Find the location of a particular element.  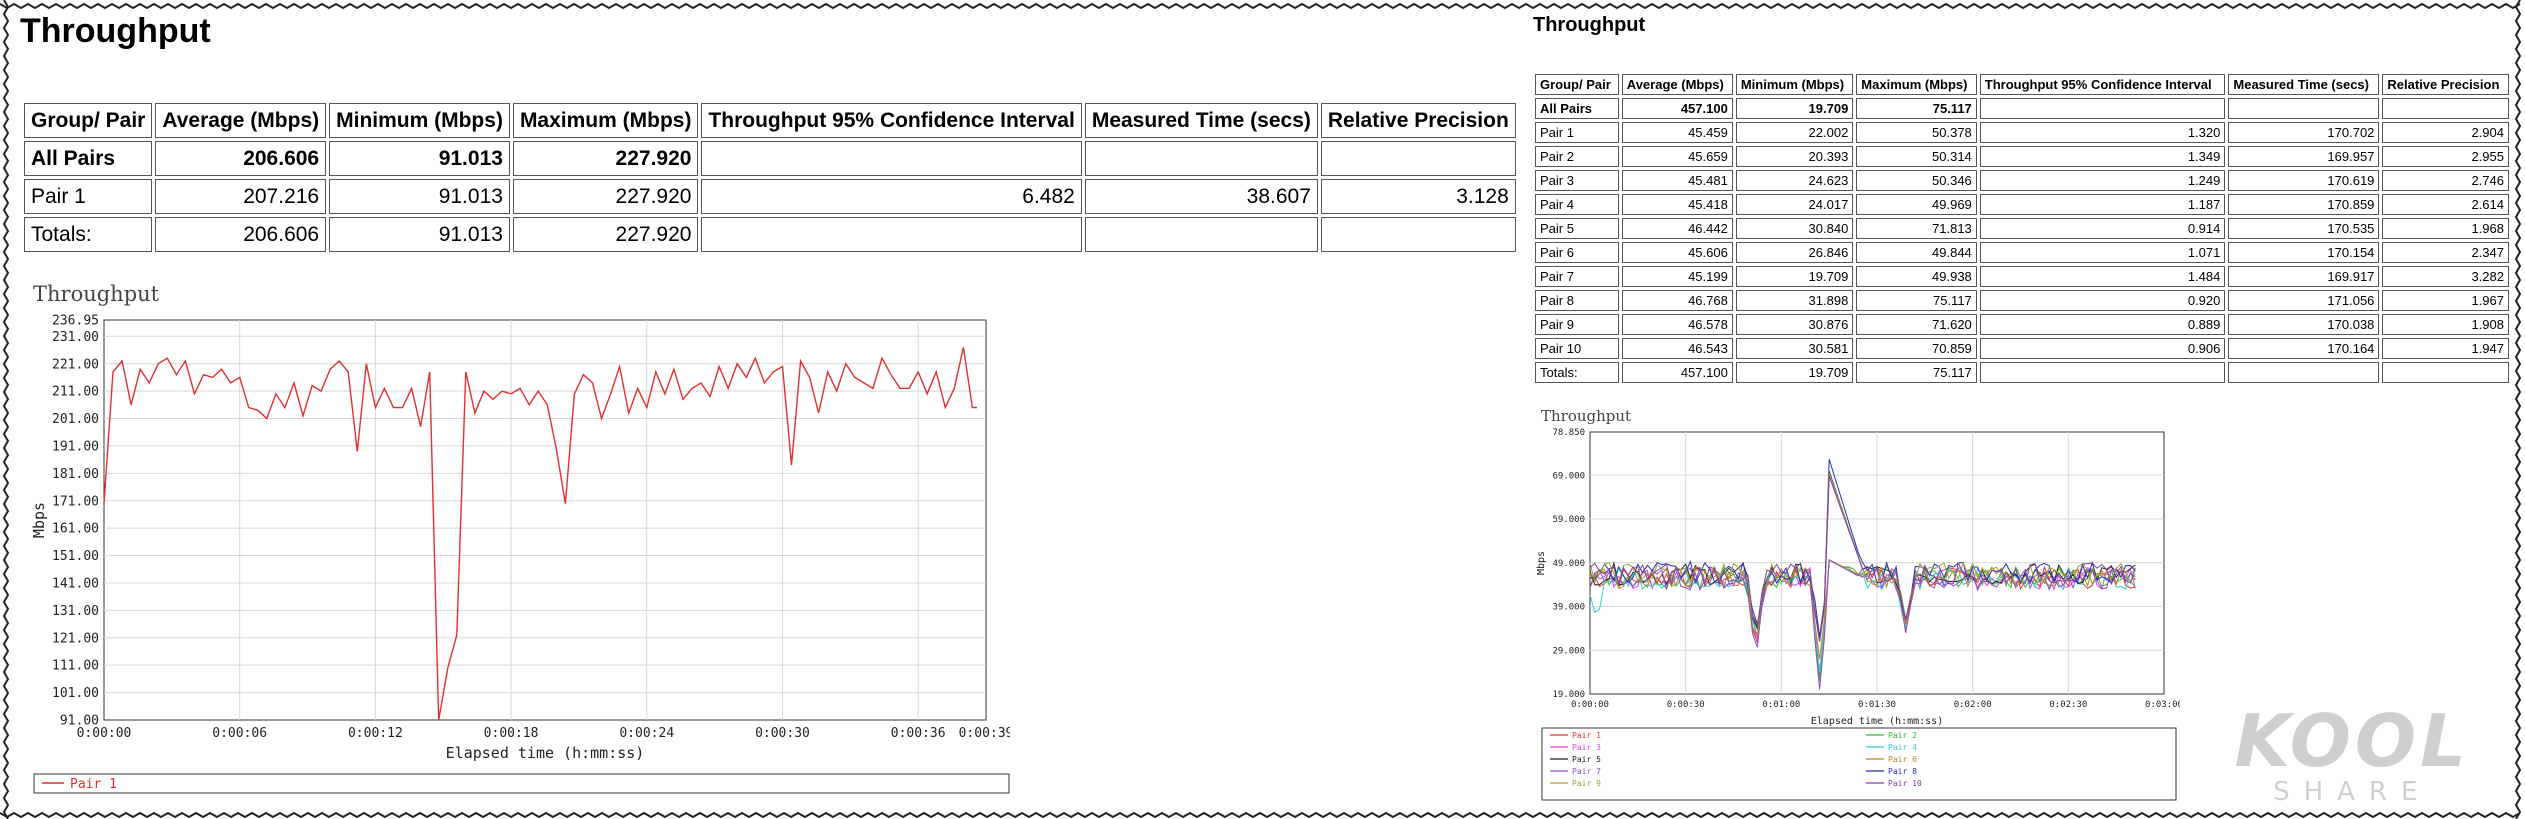

x-tick-label: 0:00:06 is located at coordinates (239, 733).